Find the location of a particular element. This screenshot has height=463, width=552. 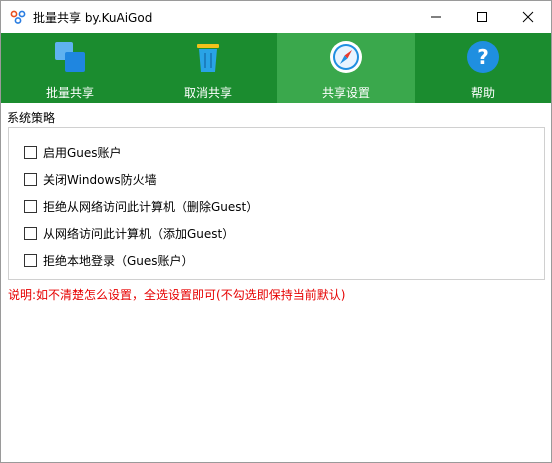

tab-cancel-share: 取消共享 is located at coordinates (208, 68).